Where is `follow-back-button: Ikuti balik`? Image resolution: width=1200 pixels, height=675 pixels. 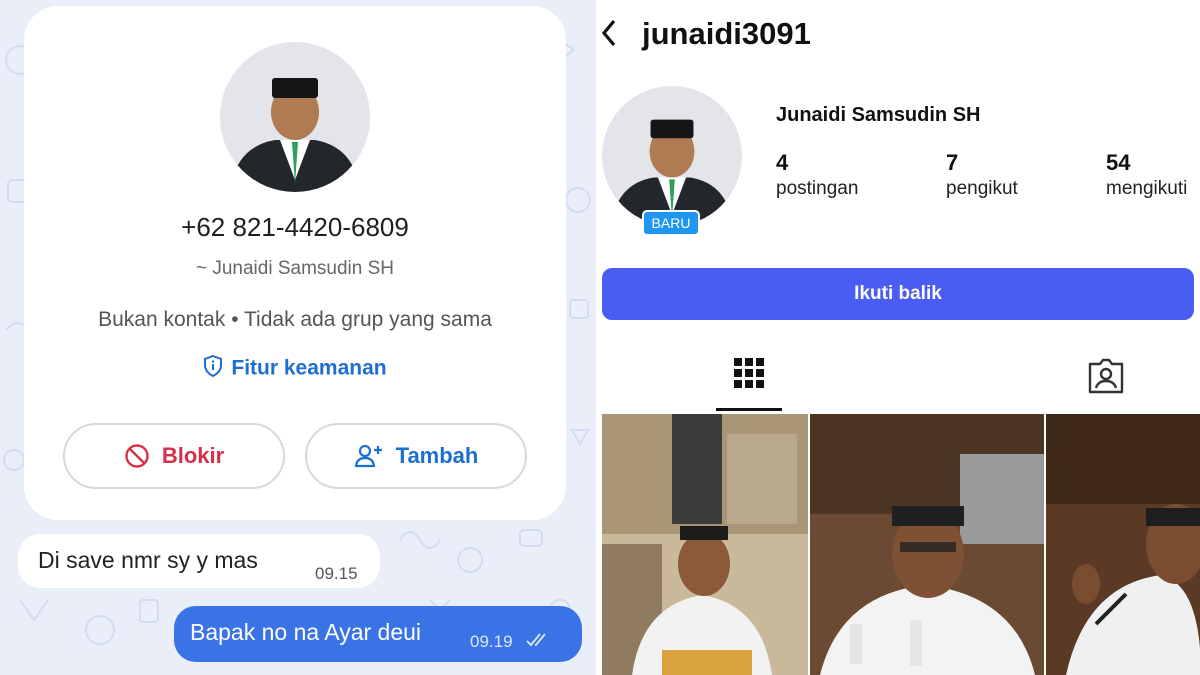 follow-back-button: Ikuti balik is located at coordinates (898, 294).